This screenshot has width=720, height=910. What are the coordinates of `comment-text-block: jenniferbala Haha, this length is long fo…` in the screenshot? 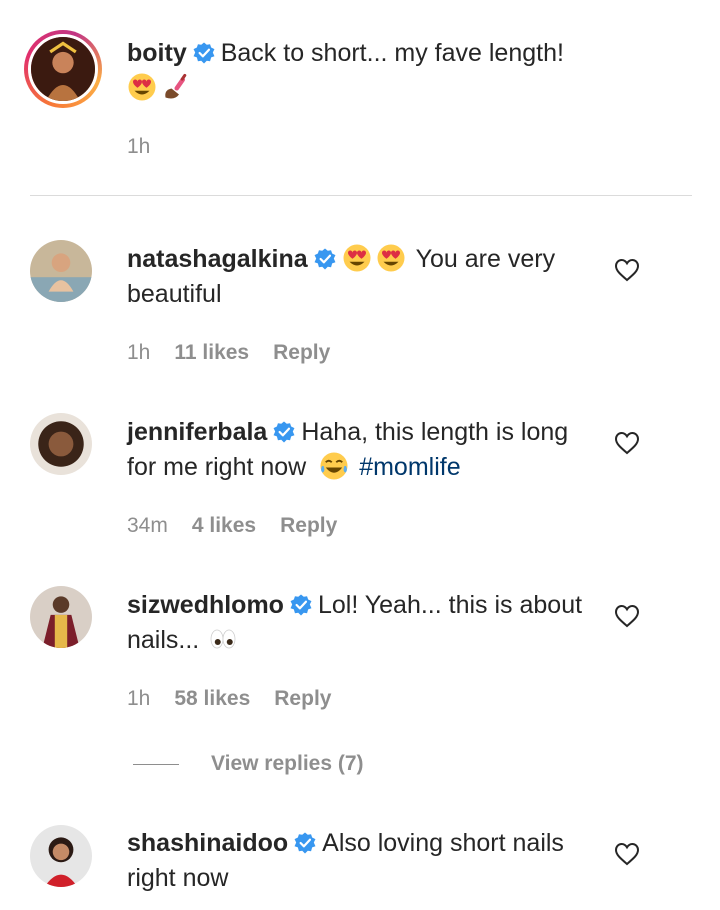 It's located at (359, 450).